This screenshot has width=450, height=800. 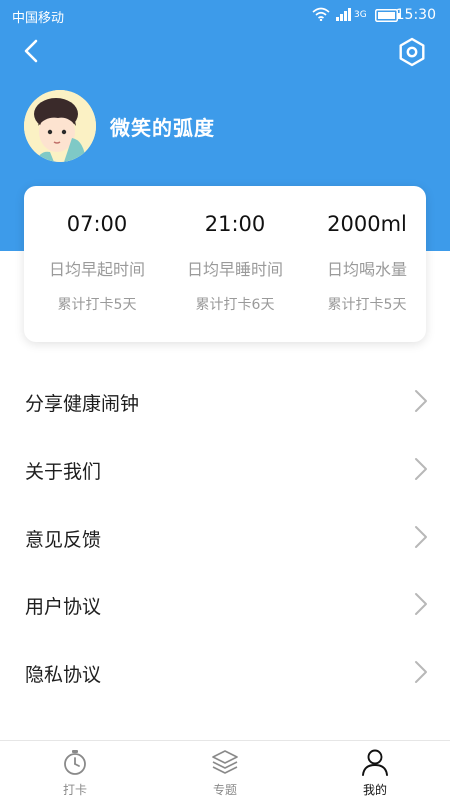 What do you see at coordinates (74, 790) in the screenshot?
I see `tab-label: 打卡` at bounding box center [74, 790].